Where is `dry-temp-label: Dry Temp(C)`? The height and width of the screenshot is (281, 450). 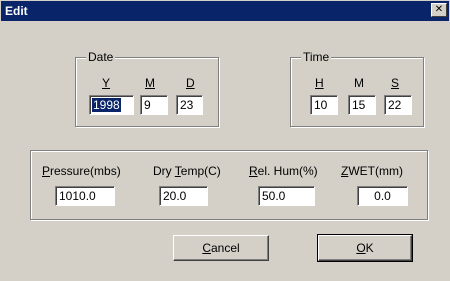
dry-temp-label: Dry Temp(C) is located at coordinates (187, 171).